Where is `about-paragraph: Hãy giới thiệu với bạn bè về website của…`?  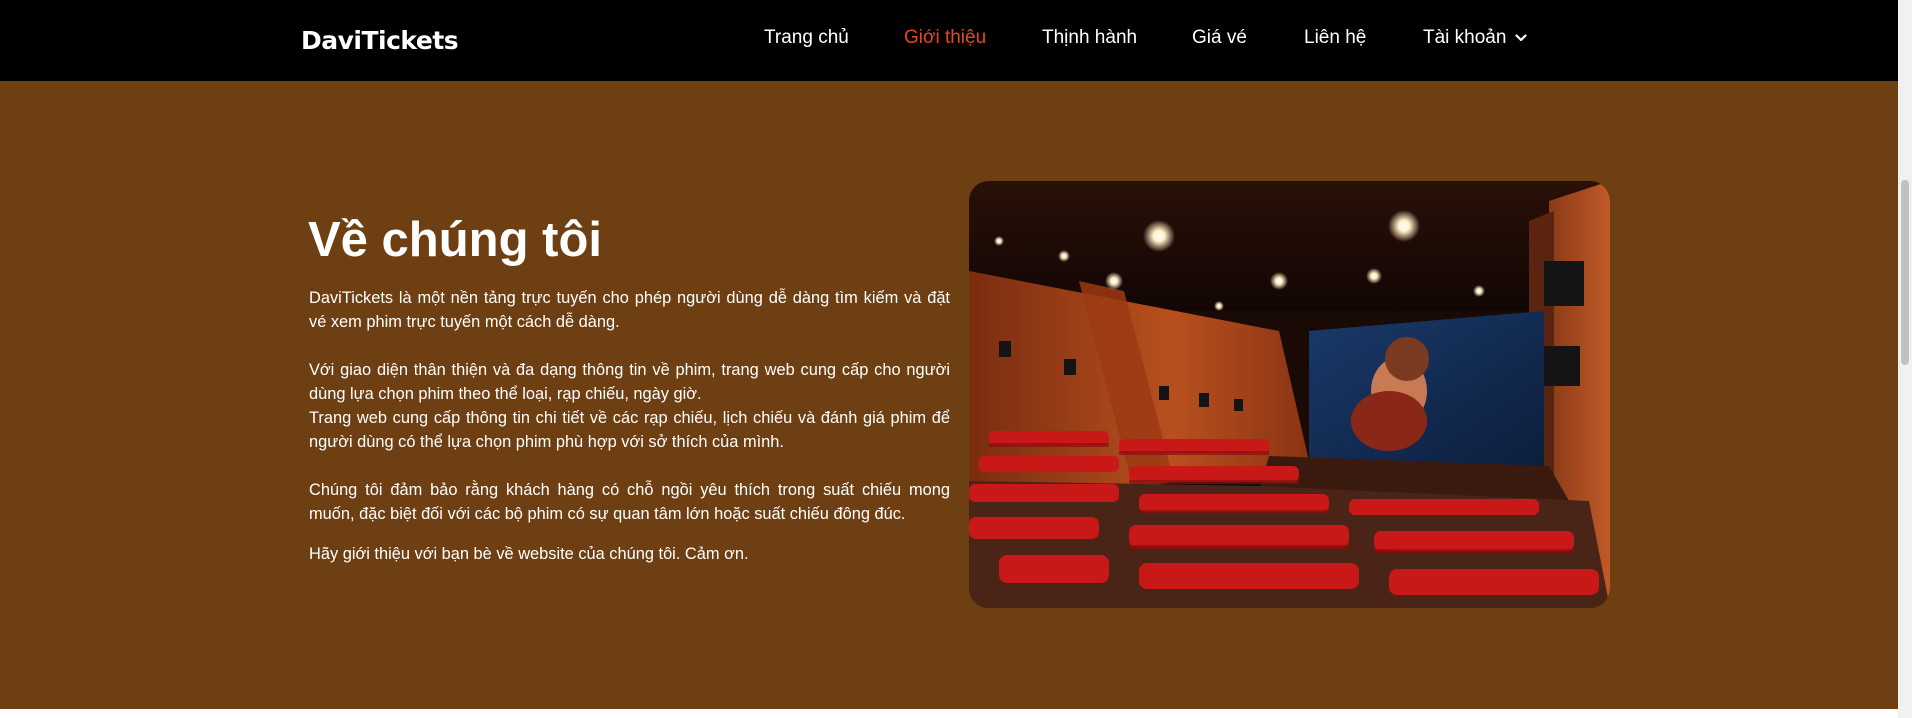
about-paragraph: Hãy giới thiệu với bạn bè về website của… is located at coordinates (529, 554).